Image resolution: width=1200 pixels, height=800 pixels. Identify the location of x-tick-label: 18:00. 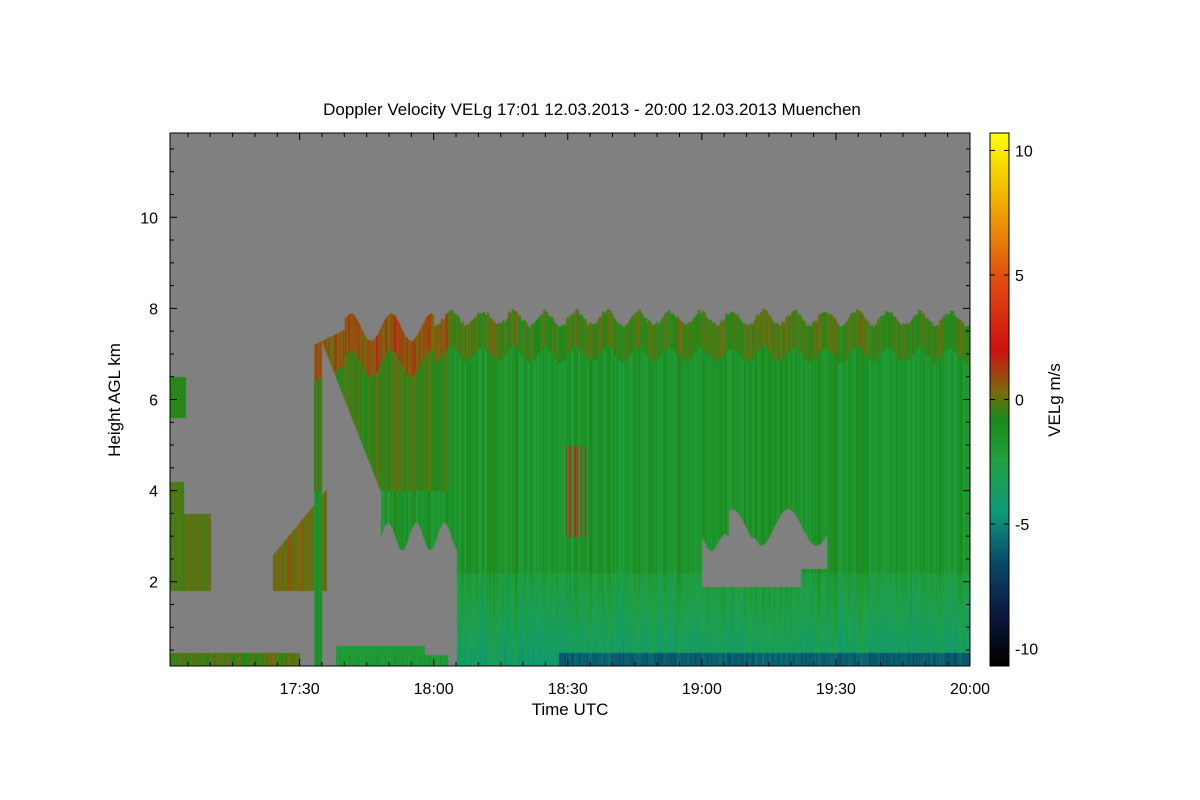
(434, 689).